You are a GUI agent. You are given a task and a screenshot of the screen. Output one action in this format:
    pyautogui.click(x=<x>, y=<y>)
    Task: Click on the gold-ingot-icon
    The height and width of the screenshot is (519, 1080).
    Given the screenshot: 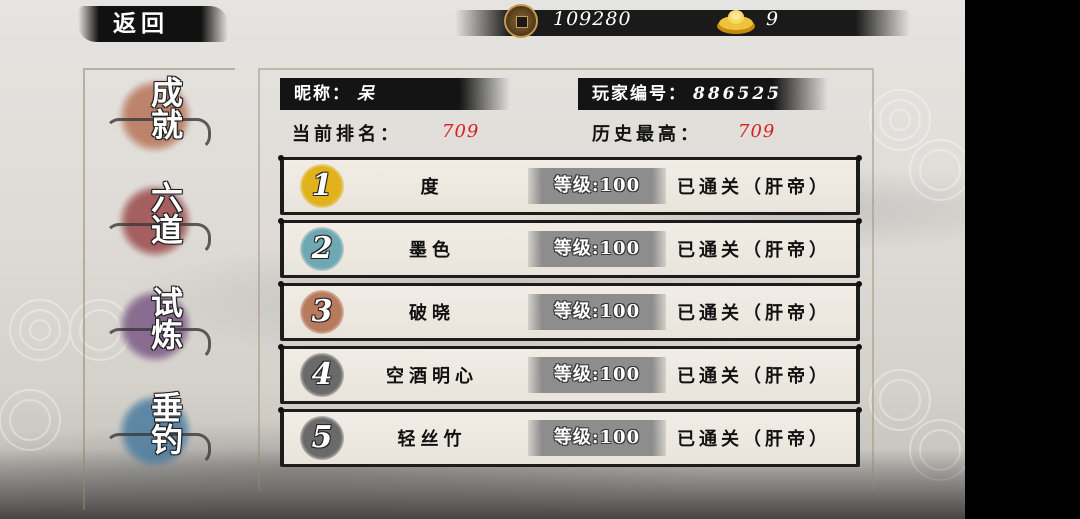 What is the action you would take?
    pyautogui.click(x=736, y=22)
    